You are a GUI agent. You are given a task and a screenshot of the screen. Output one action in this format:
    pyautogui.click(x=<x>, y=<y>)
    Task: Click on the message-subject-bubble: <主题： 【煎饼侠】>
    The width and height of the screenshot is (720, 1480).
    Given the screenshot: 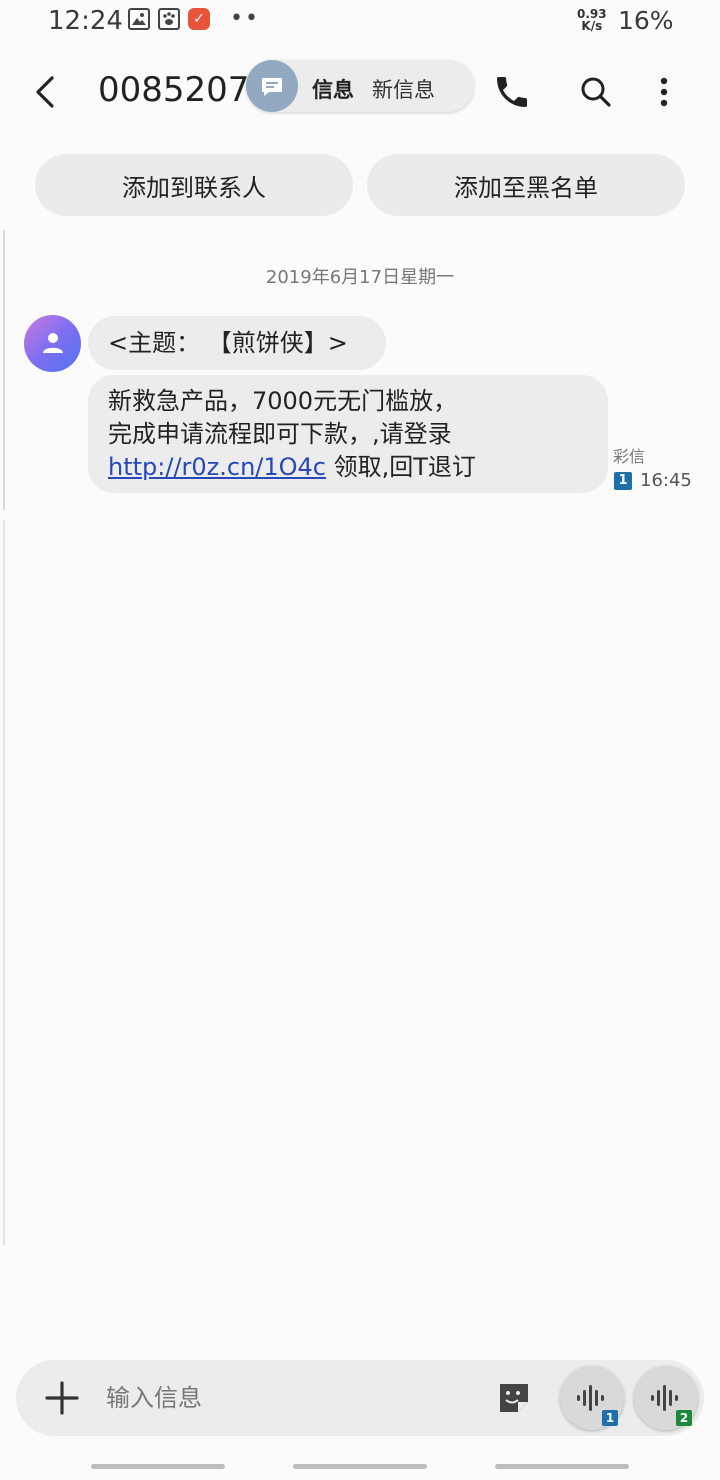 What is the action you would take?
    pyautogui.click(x=237, y=343)
    